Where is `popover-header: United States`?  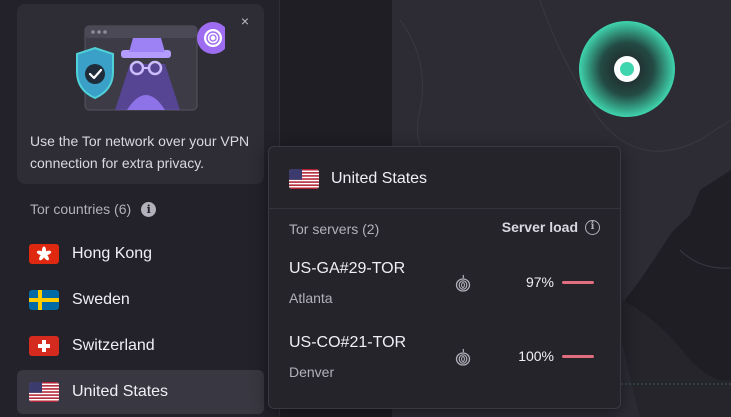
popover-header: United States is located at coordinates (358, 179).